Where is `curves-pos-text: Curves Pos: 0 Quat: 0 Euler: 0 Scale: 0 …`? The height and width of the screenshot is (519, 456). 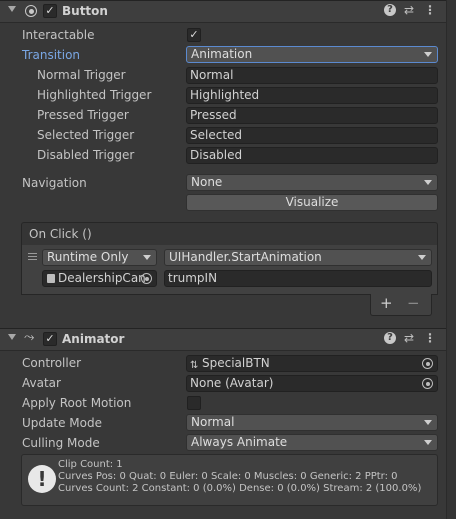
curves-pos-text: Curves Pos: 0 Quat: 0 Euler: 0 Scale: 0 … is located at coordinates (228, 476).